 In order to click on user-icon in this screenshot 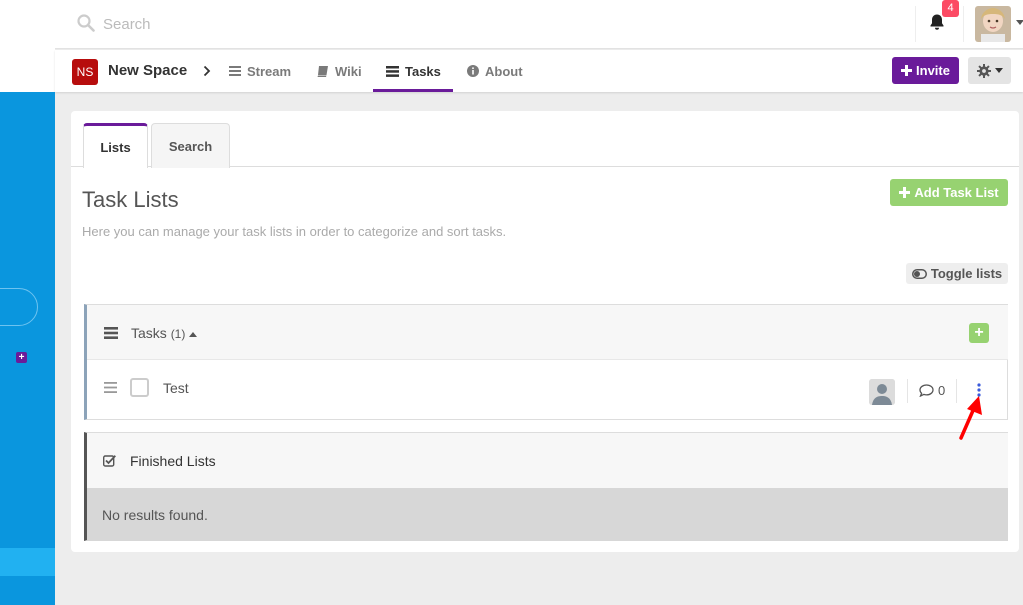, I will do `click(882, 392)`.